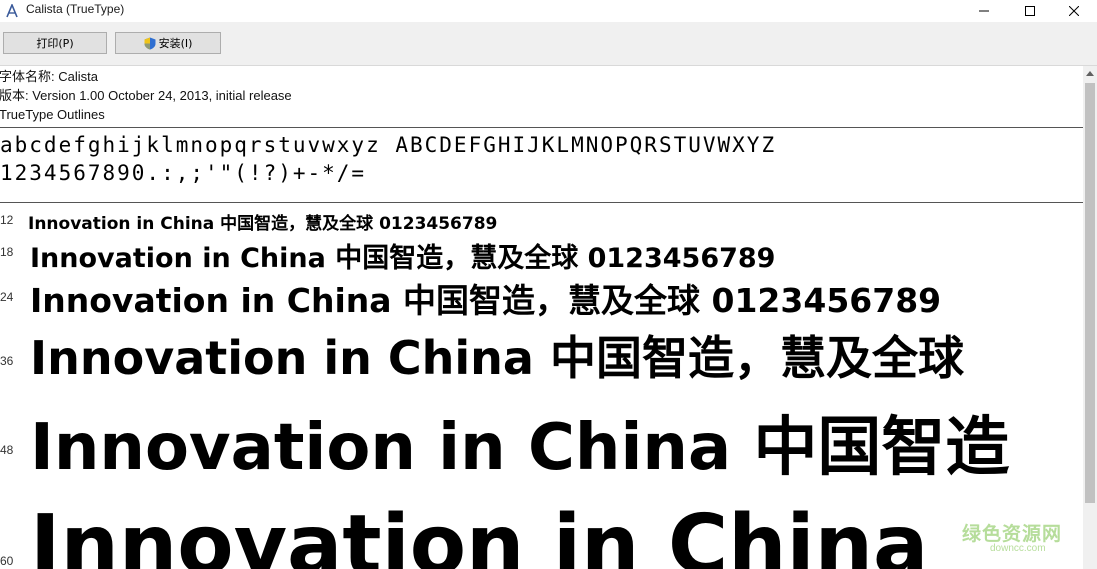 Image resolution: width=1097 pixels, height=569 pixels. What do you see at coordinates (1090, 293) in the screenshot?
I see `scroll-thumb` at bounding box center [1090, 293].